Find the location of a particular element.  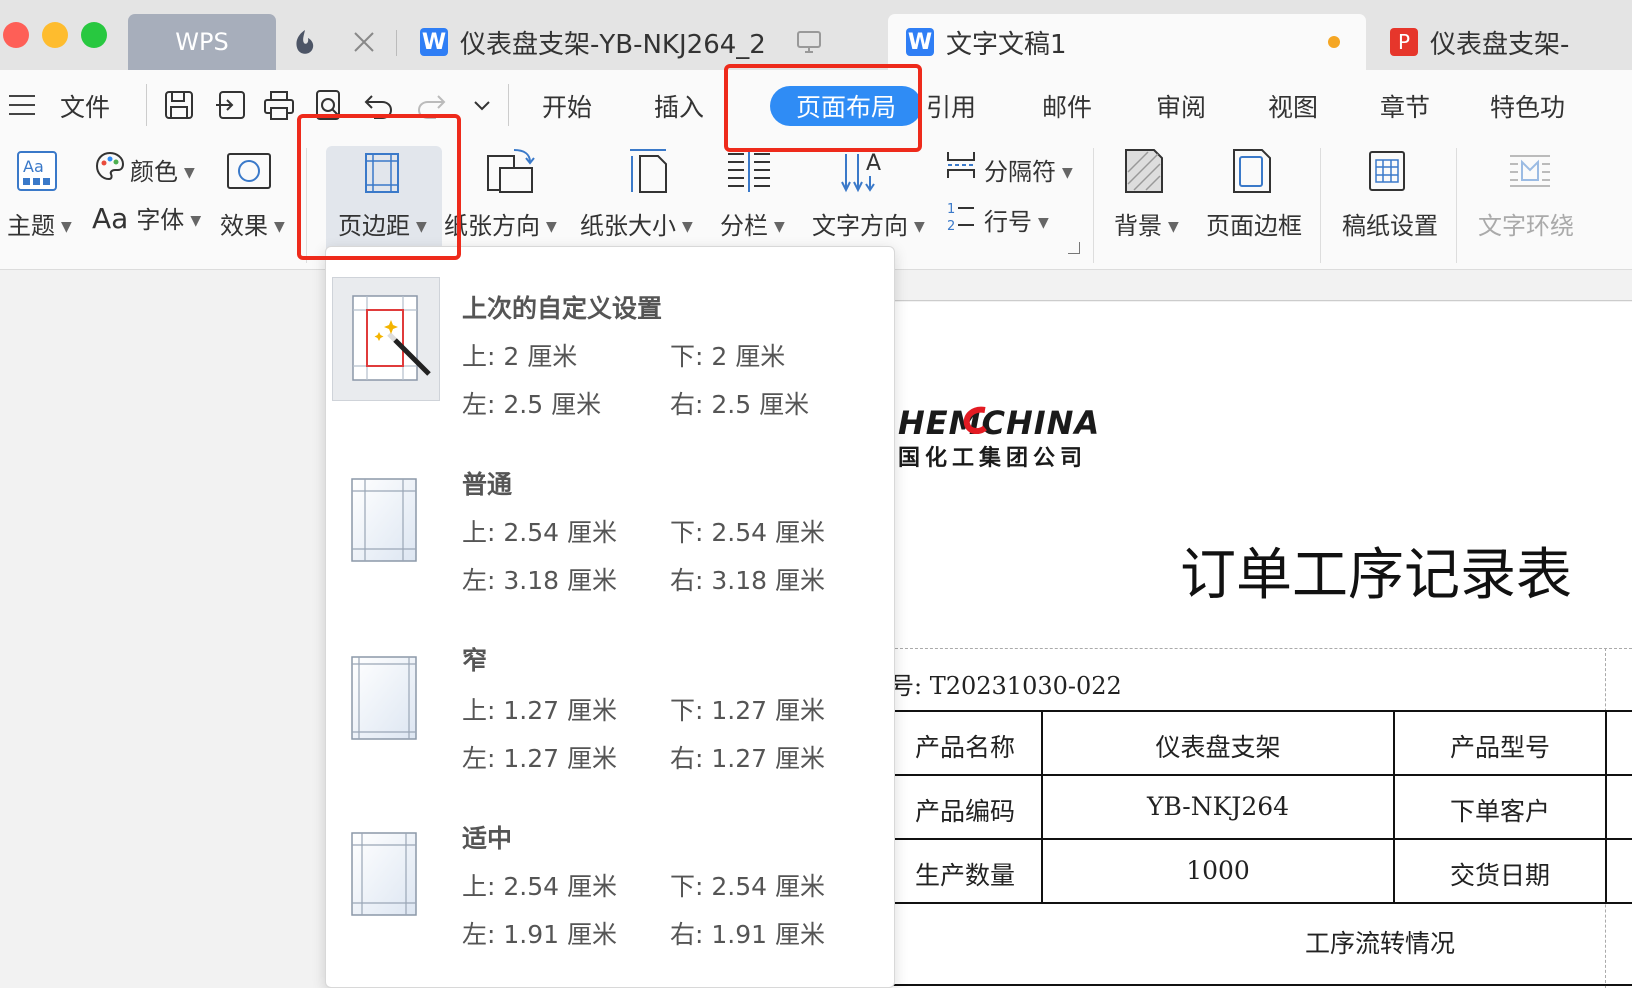

margin-left-value: 左: 1.91 厘米 is located at coordinates (539, 934).